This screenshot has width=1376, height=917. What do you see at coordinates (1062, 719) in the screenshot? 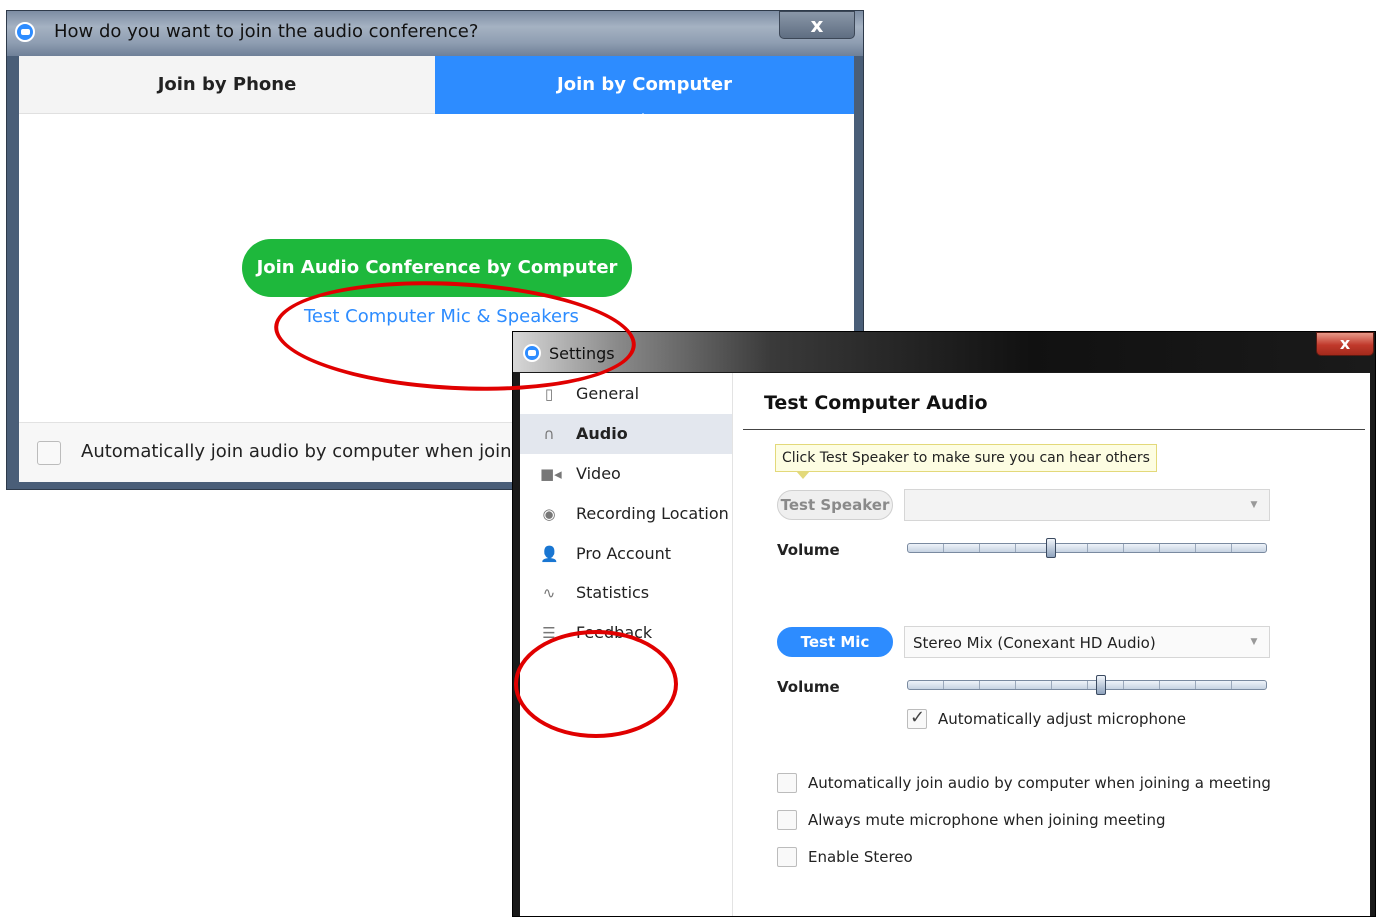
I see `auto-adjust-mic-label: Automatically adjust microphone` at bounding box center [1062, 719].